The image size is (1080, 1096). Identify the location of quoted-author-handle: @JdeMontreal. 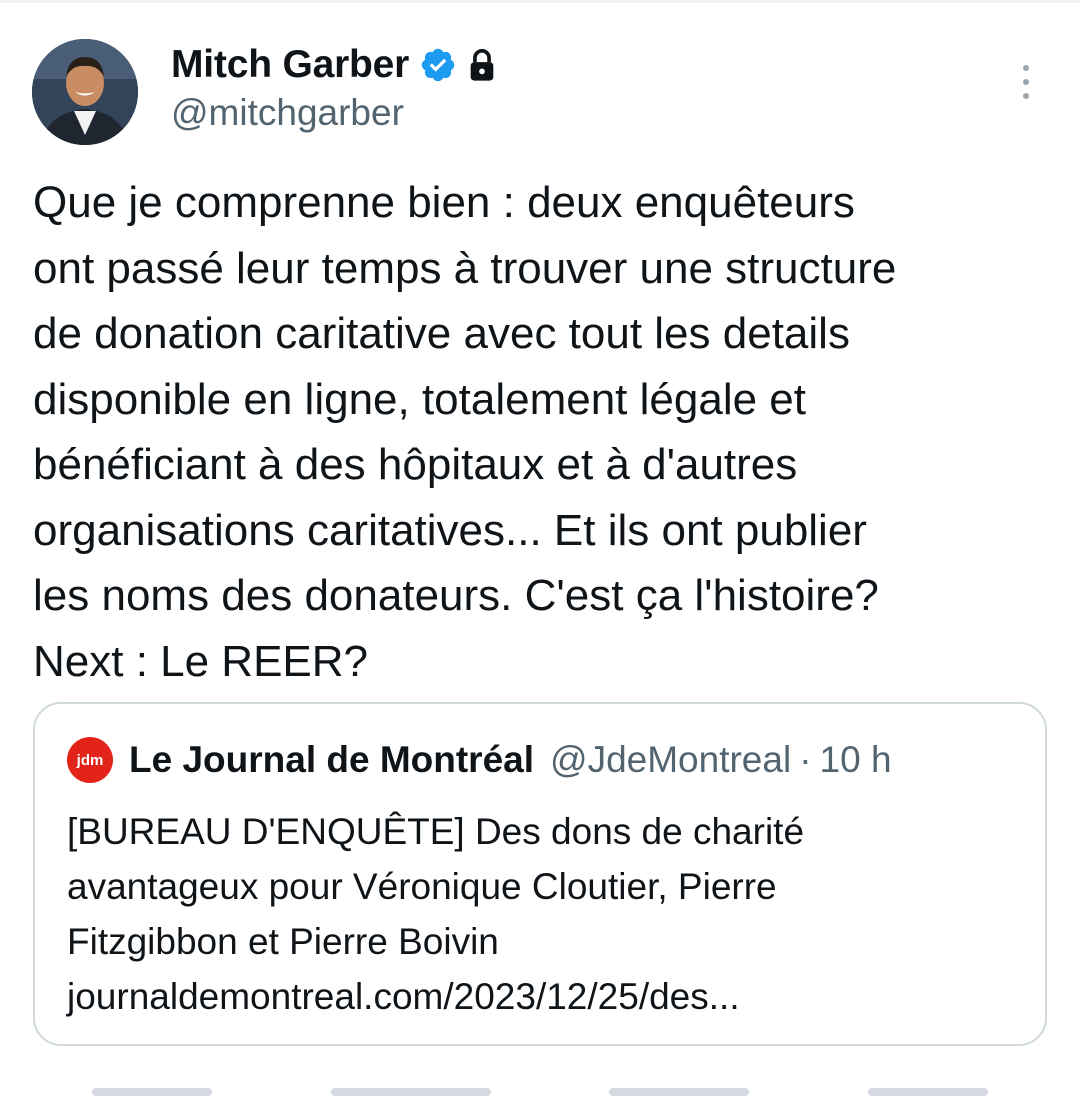
(671, 759).